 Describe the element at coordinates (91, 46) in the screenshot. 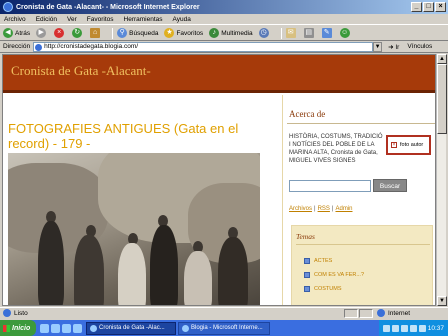

I see `address-url: http://cronistadegata.blogia.com/` at that location.